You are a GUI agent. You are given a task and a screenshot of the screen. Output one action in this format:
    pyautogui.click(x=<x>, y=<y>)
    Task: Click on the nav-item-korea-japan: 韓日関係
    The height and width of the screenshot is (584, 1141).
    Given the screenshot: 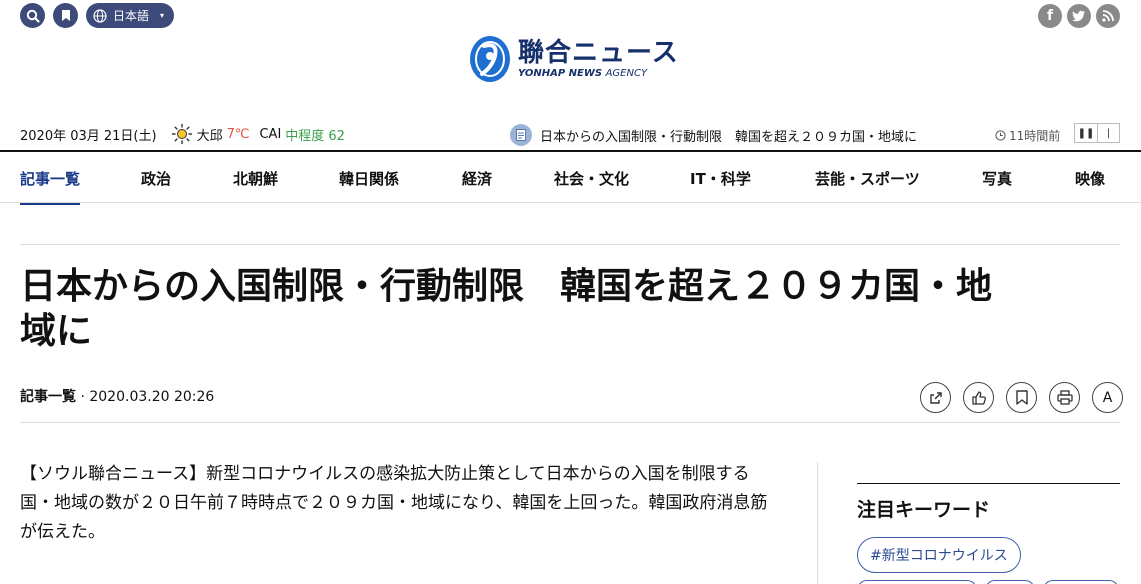 What is the action you would take?
    pyautogui.click(x=369, y=178)
    